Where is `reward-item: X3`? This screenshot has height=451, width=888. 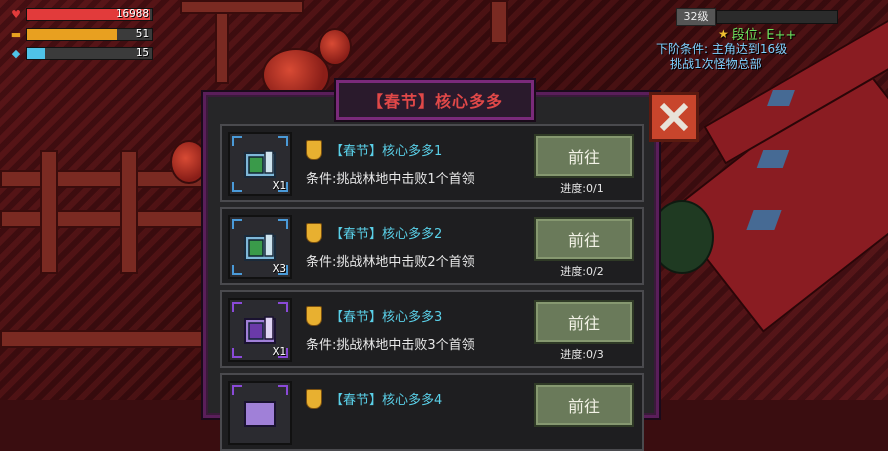
reward-item: X3 is located at coordinates (260, 247).